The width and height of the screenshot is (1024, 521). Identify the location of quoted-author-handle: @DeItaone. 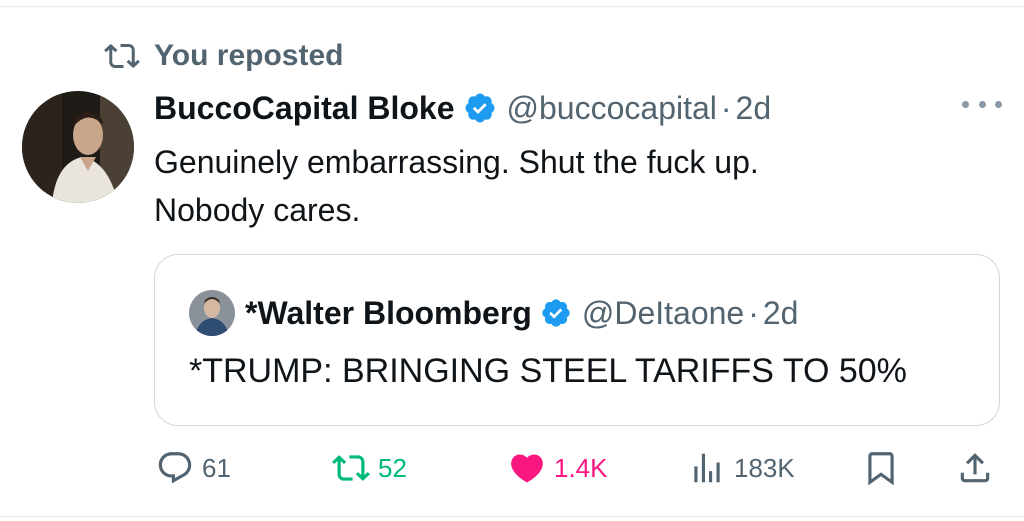
(663, 312).